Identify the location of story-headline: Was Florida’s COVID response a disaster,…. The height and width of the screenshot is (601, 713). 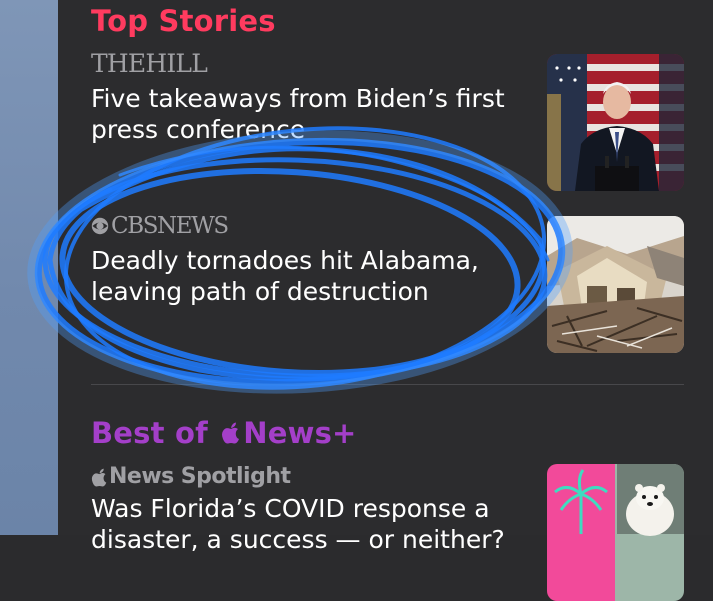
(311, 524).